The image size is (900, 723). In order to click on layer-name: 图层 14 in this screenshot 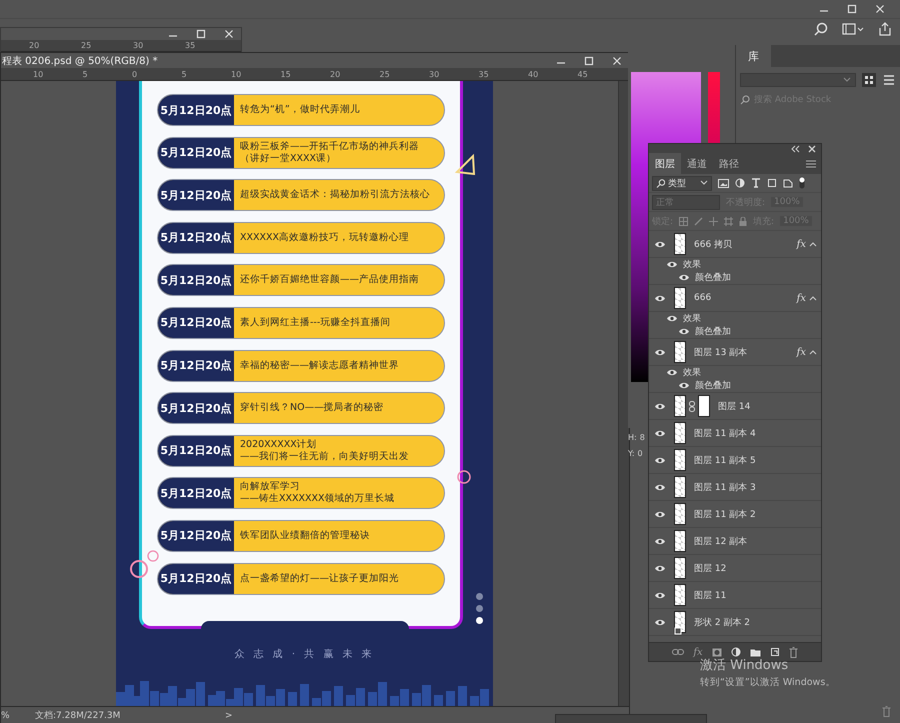, I will do `click(735, 406)`.